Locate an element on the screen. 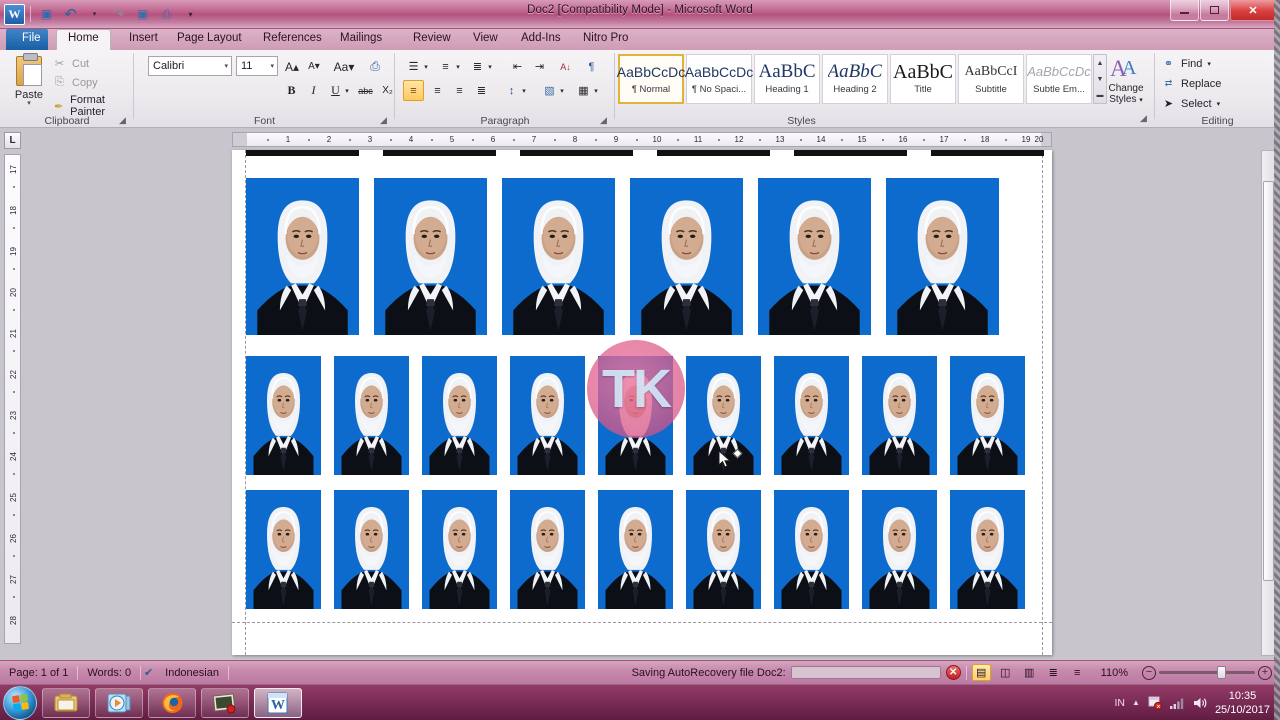  start-button is located at coordinates (20, 702).